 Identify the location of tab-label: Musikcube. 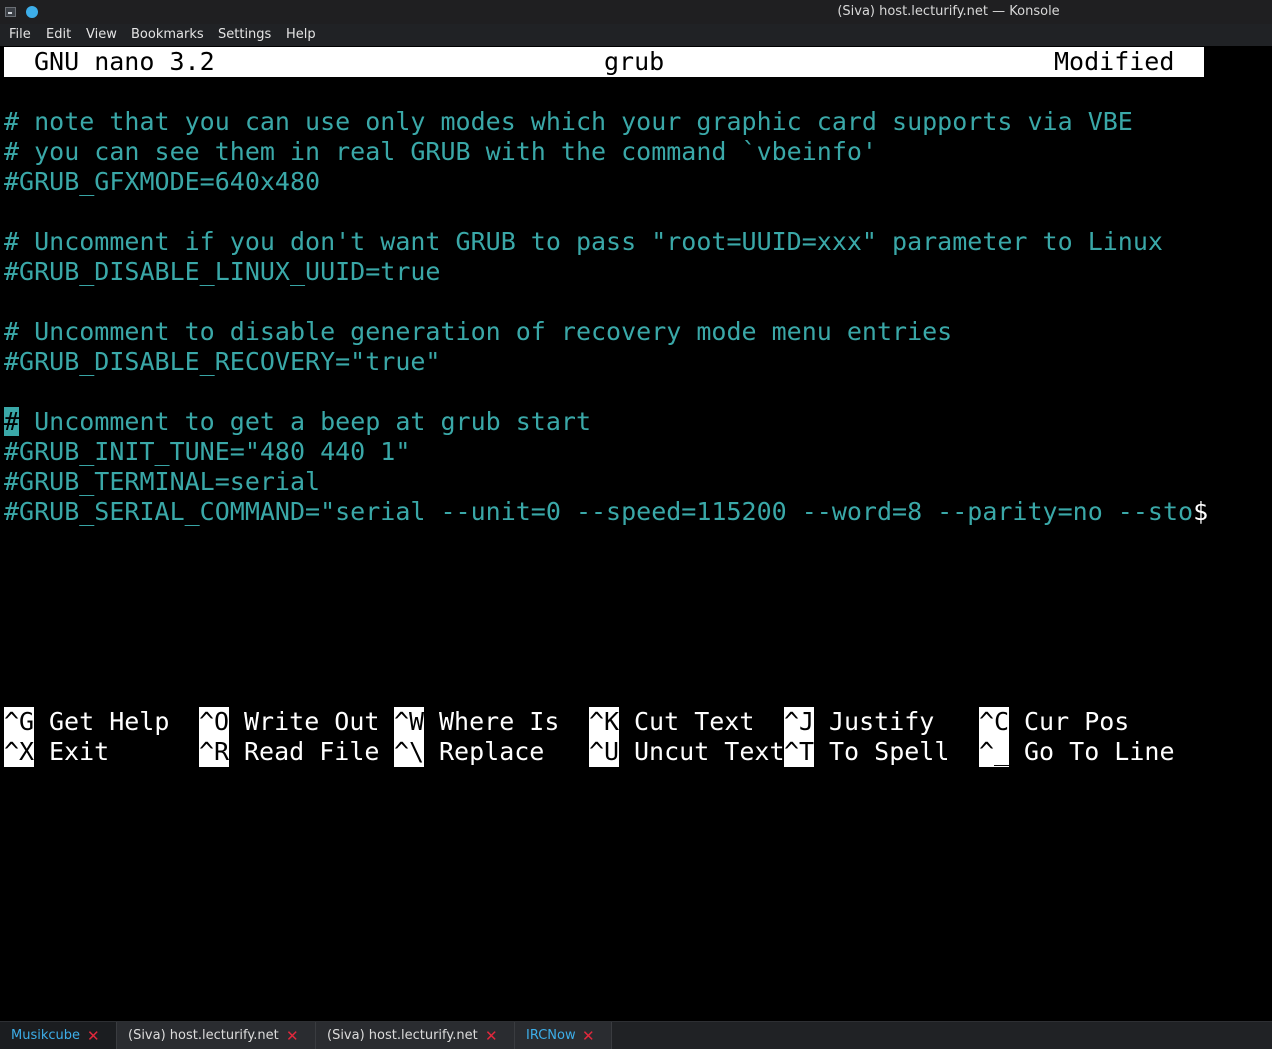
(46, 1035).